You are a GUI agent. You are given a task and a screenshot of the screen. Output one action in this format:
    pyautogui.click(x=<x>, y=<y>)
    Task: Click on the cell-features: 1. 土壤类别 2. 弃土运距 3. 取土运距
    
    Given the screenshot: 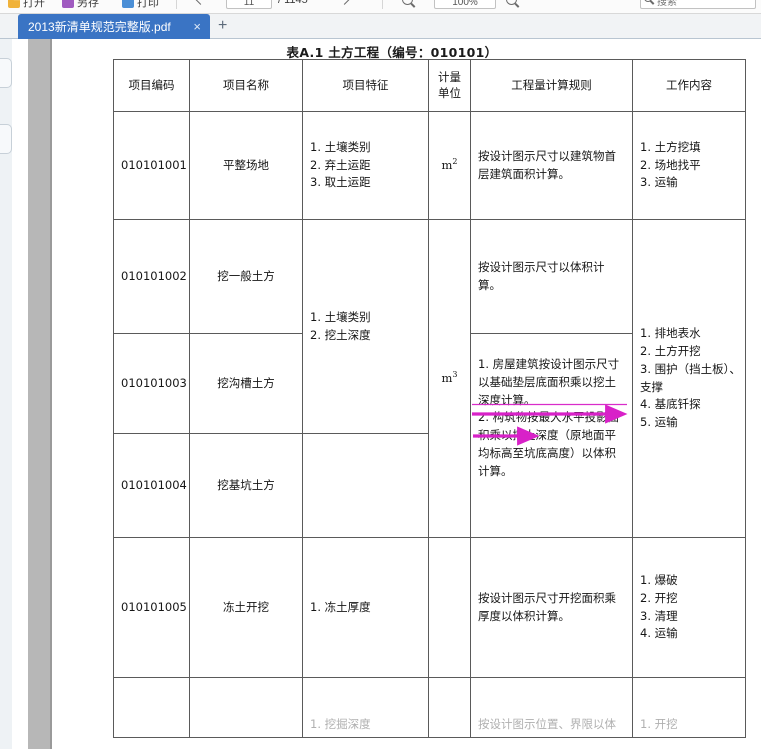 What is the action you would take?
    pyautogui.click(x=365, y=165)
    